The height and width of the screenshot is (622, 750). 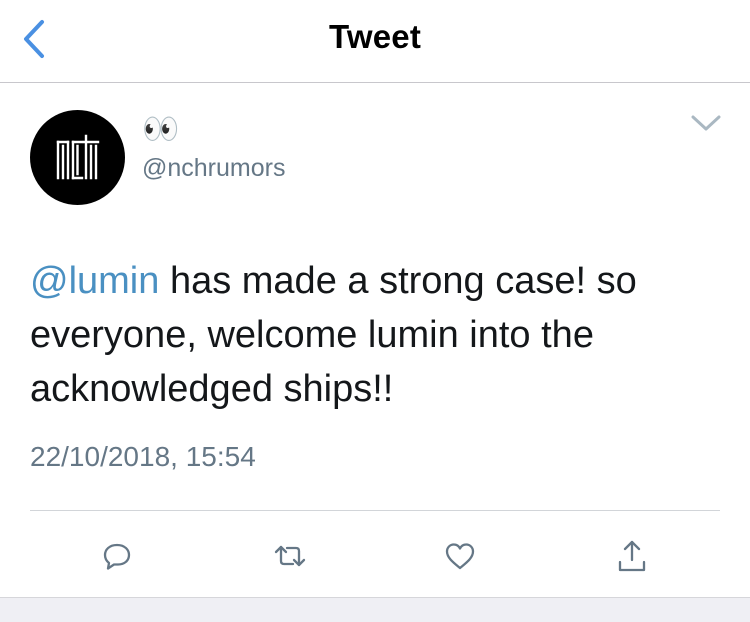 I want to click on heart-icon, so click(x=460, y=556).